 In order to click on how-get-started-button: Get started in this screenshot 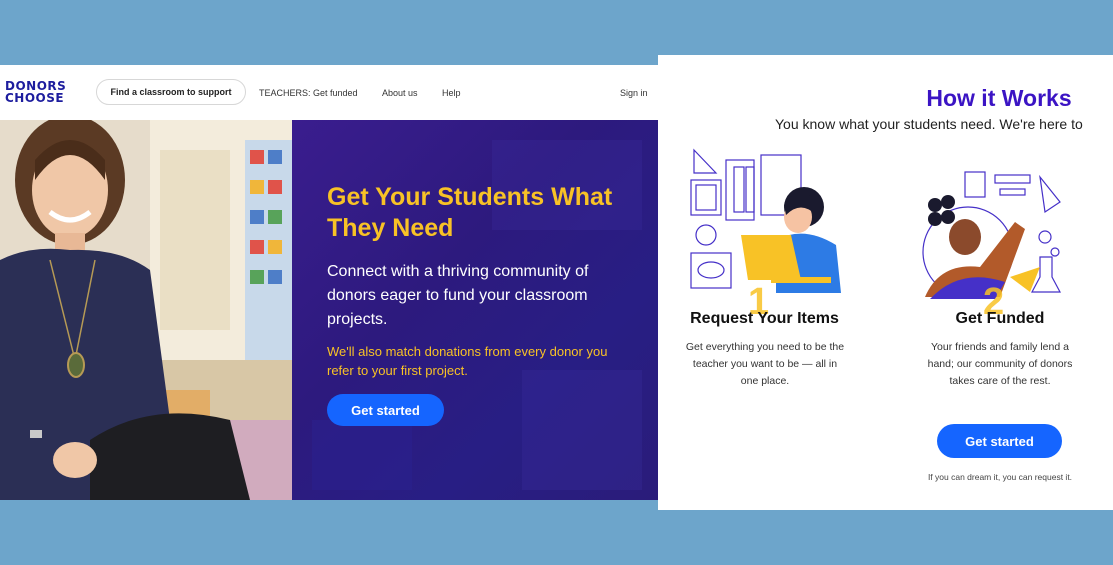, I will do `click(999, 441)`.